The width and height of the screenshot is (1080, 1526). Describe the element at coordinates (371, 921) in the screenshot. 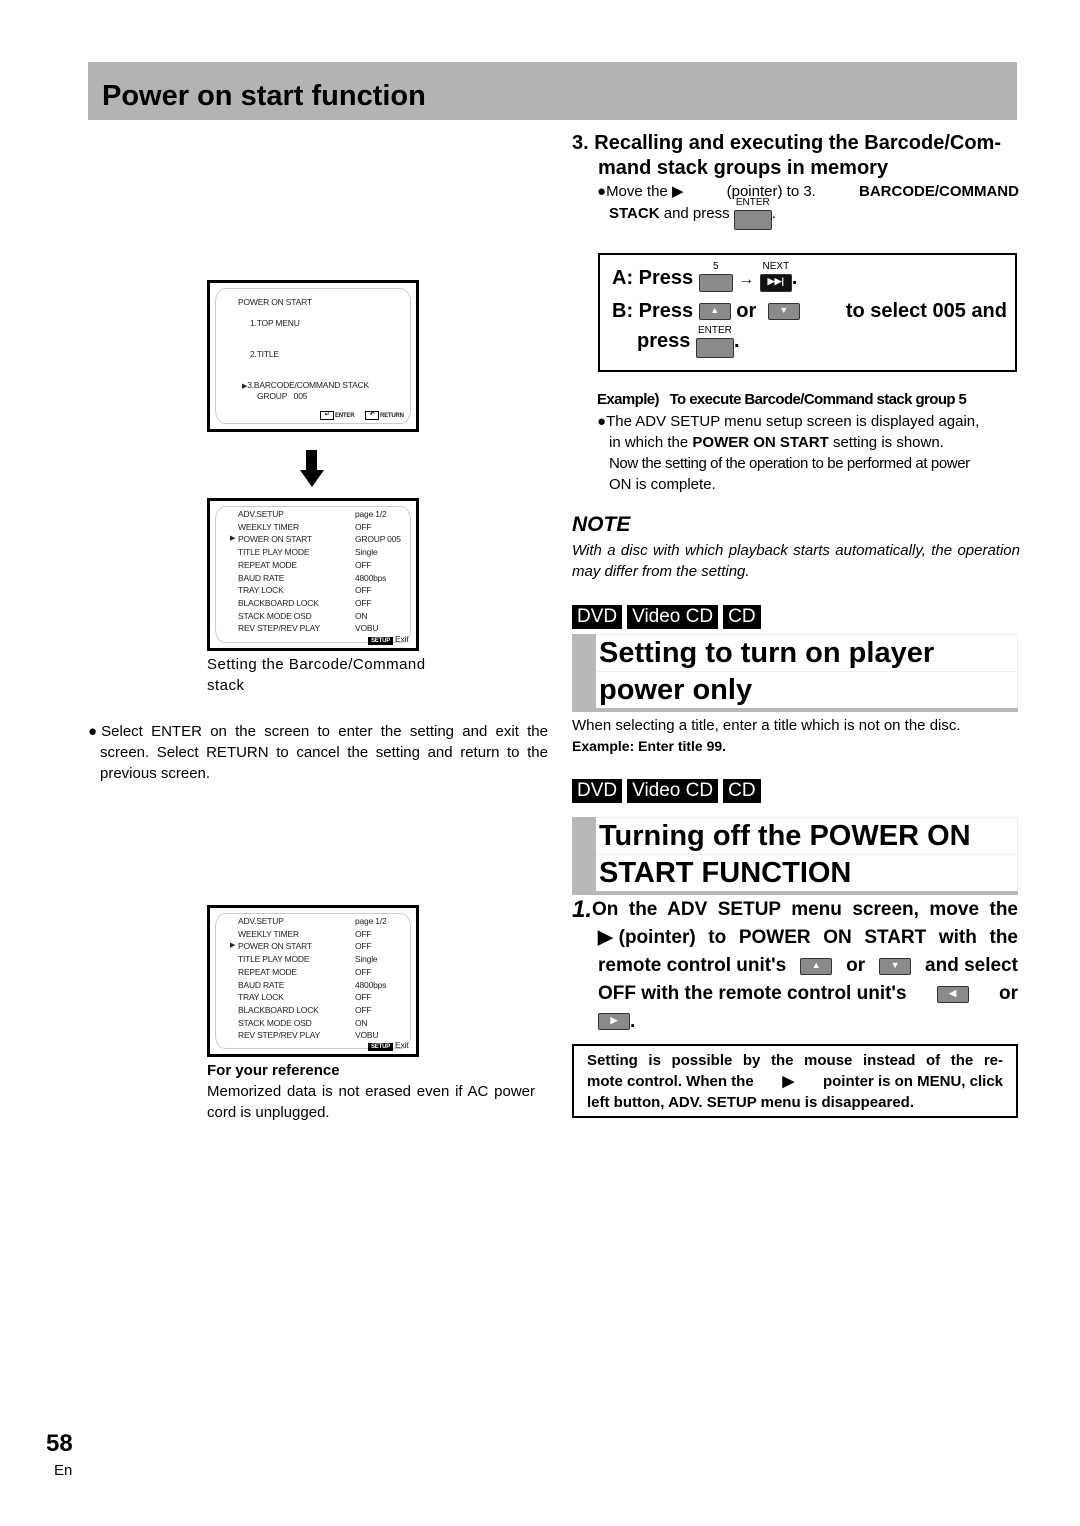

I see `osd-row-value: page 1/2` at that location.